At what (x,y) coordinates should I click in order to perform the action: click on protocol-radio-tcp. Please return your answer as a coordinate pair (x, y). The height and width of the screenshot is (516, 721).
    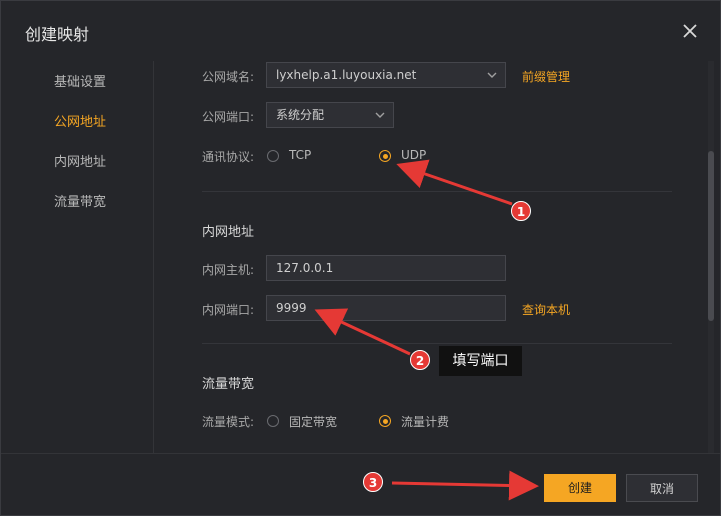
    Looking at the image, I should click on (273, 156).